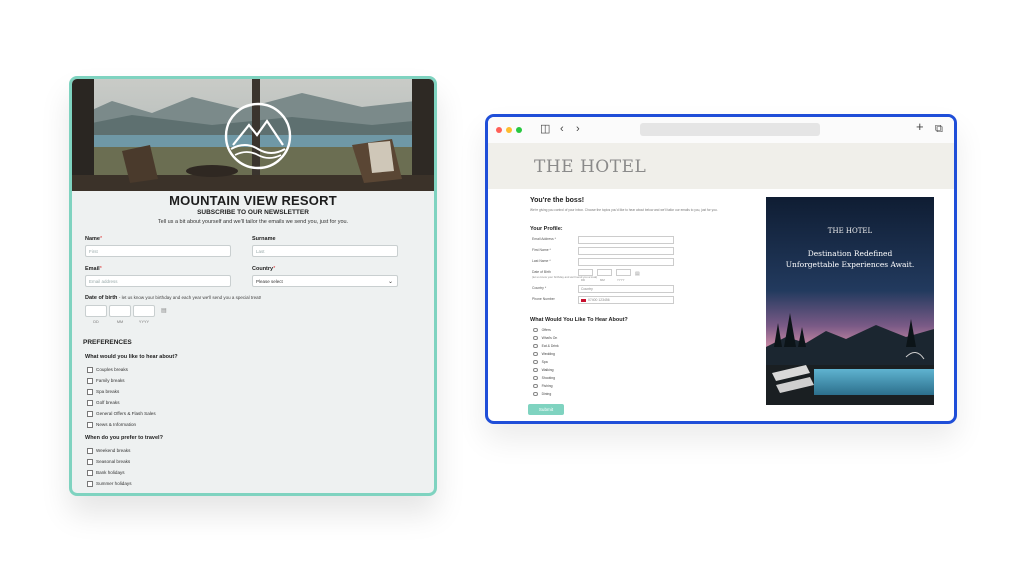 The width and height of the screenshot is (1024, 576). What do you see at coordinates (626, 240) in the screenshot?
I see `email-address-input` at bounding box center [626, 240].